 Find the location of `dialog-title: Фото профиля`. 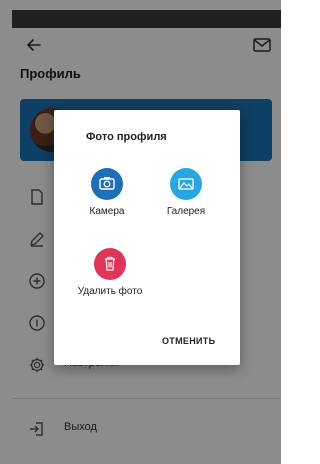

dialog-title: Фото профиля is located at coordinates (126, 137).